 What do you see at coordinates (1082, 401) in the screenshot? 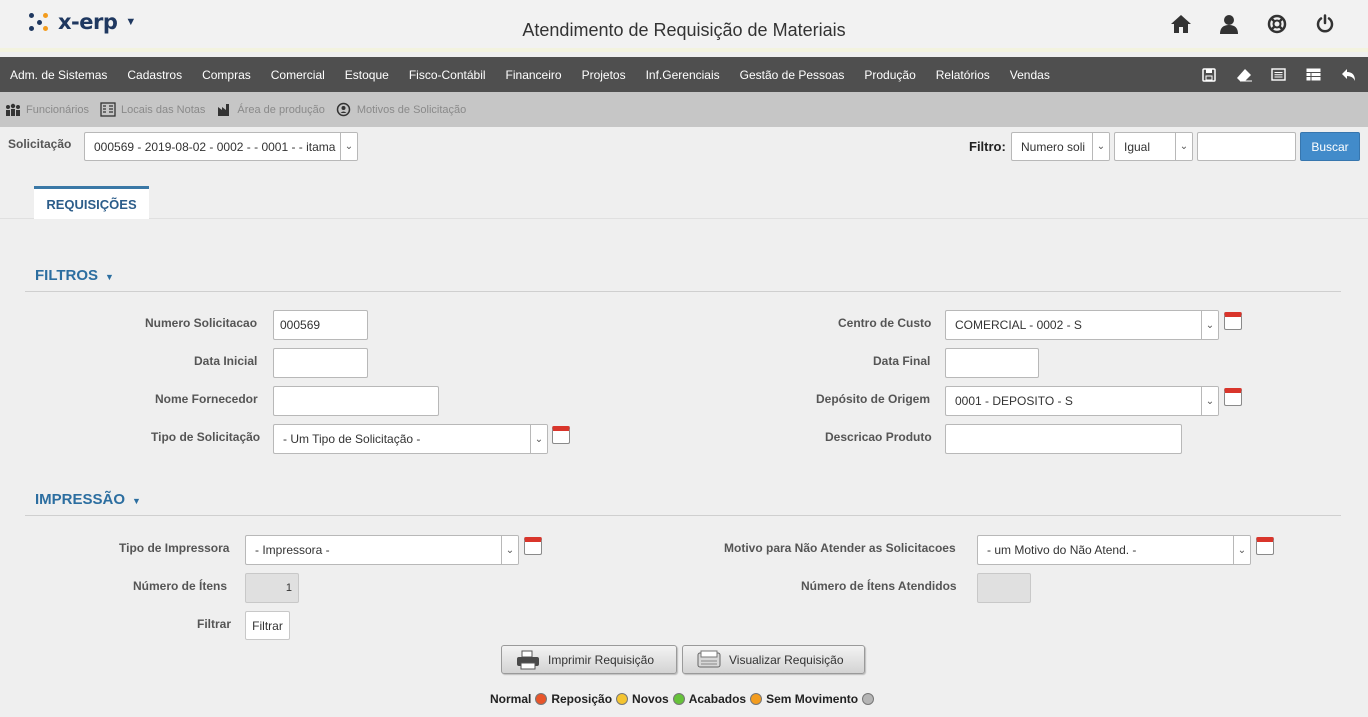
I see `deposito-origem-select: 0001 - DEPOSITO - S ⌄` at bounding box center [1082, 401].